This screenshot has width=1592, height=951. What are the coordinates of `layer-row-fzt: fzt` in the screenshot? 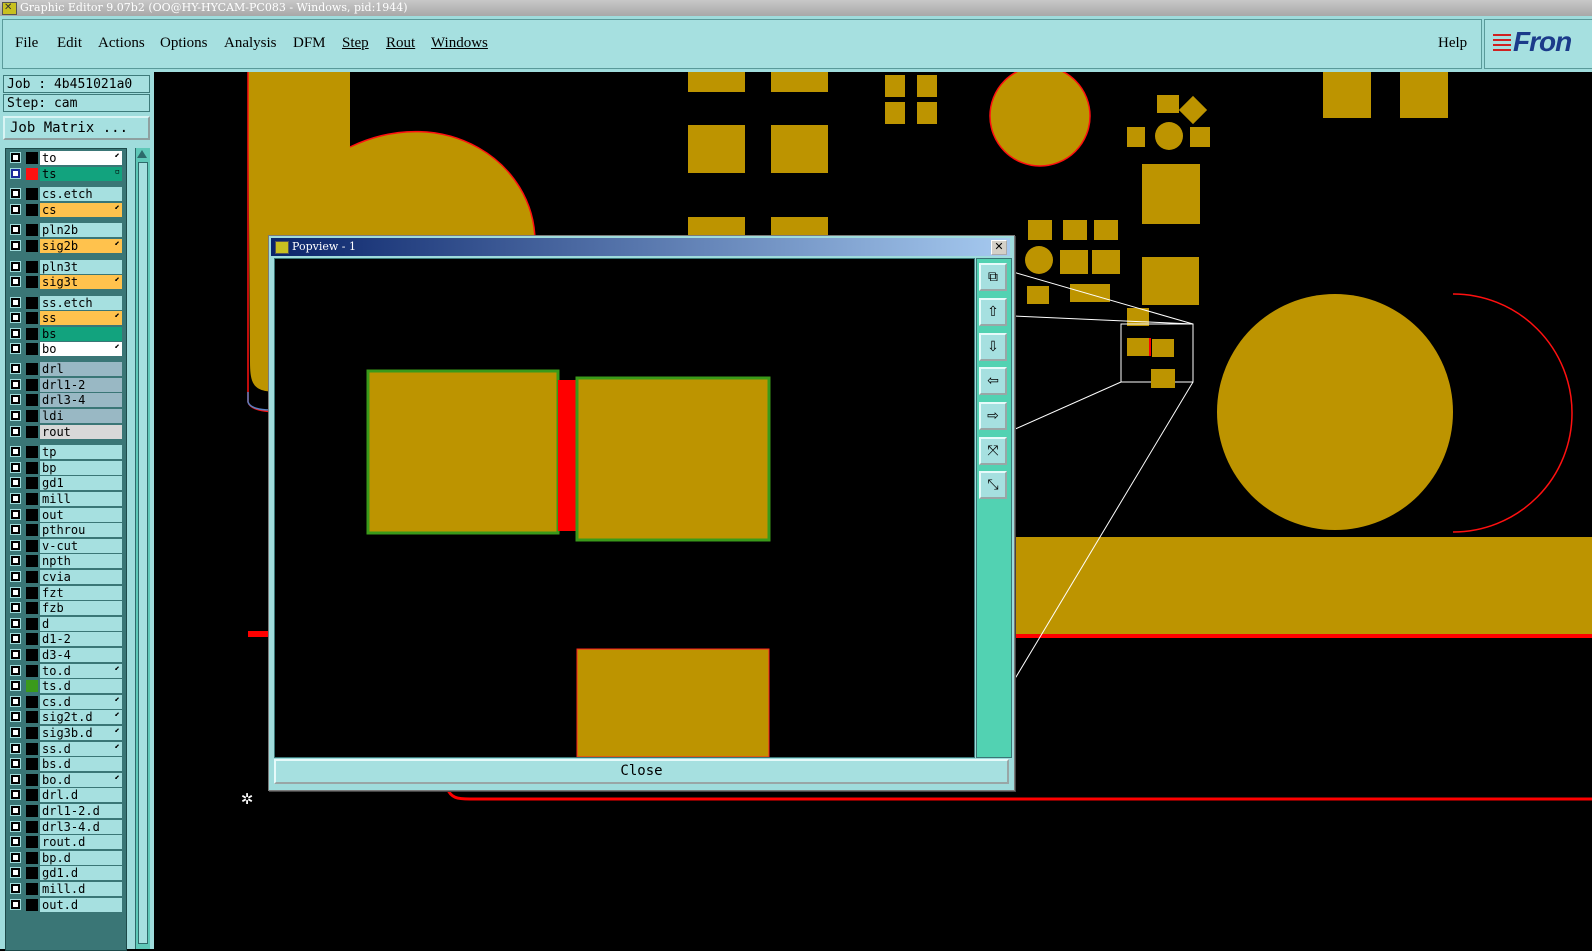 It's located at (66, 592).